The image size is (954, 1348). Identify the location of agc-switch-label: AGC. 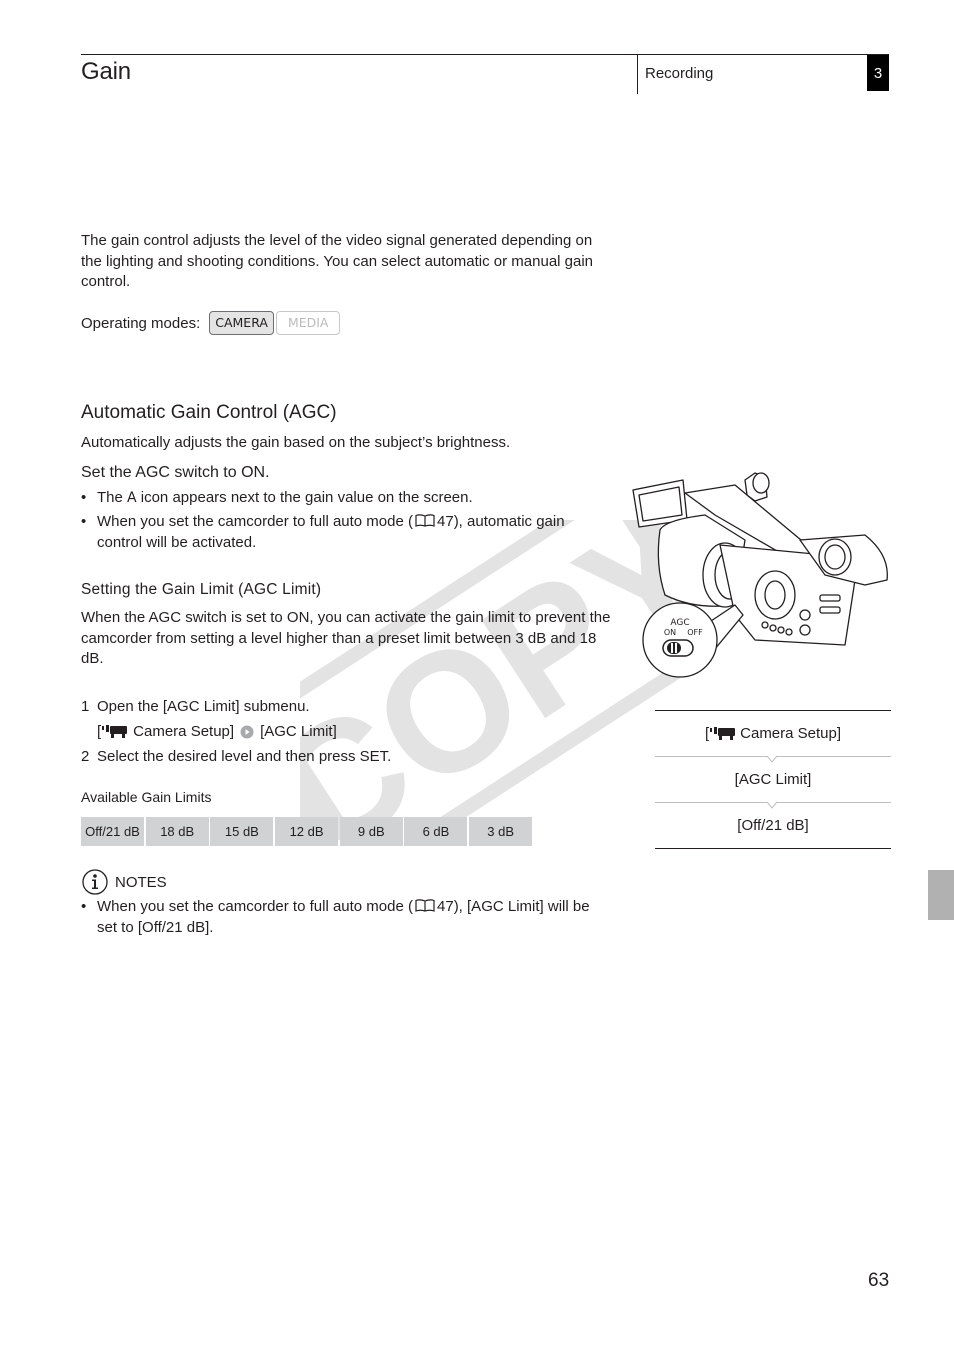
(679, 623).